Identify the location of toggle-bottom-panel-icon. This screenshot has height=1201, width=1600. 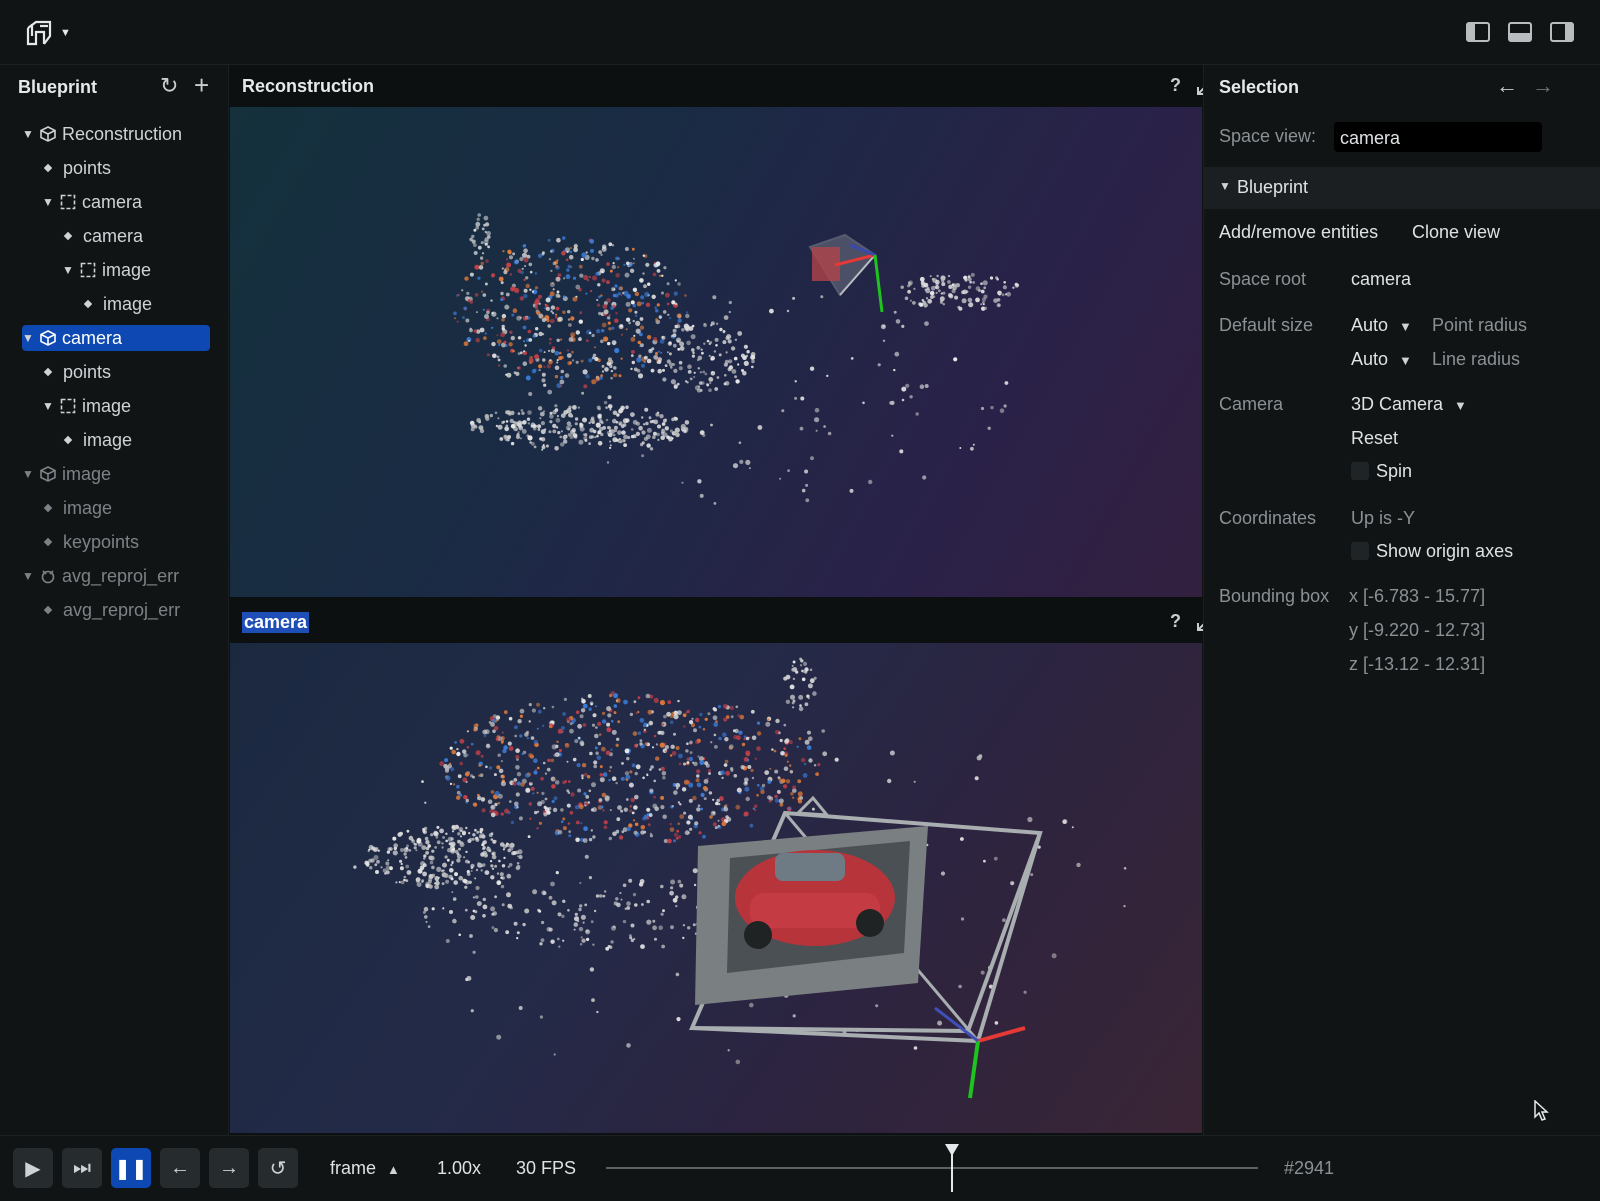
(1520, 32).